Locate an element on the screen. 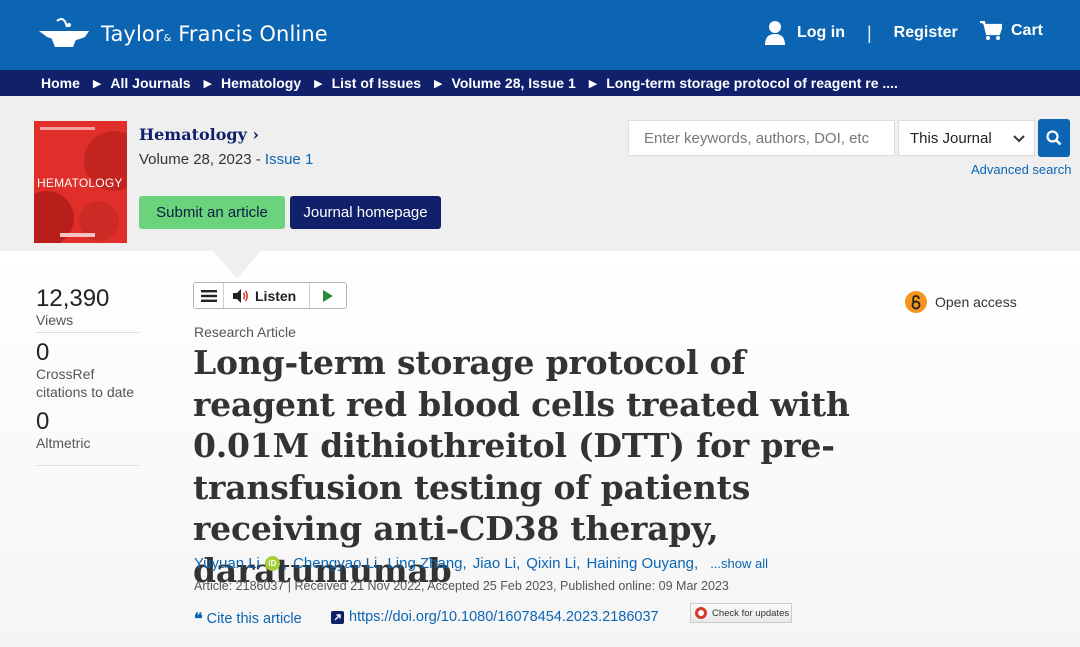 Image resolution: width=1080 pixels, height=647 pixels. metric-label: Altmetric is located at coordinates (63, 443).